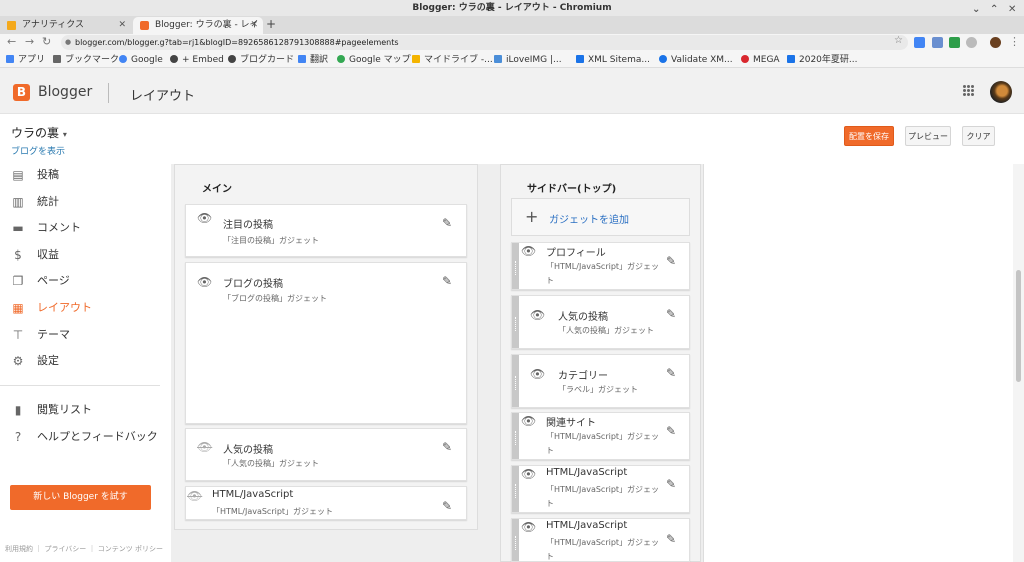  What do you see at coordinates (11, 41) in the screenshot?
I see `back-icon: ←` at bounding box center [11, 41].